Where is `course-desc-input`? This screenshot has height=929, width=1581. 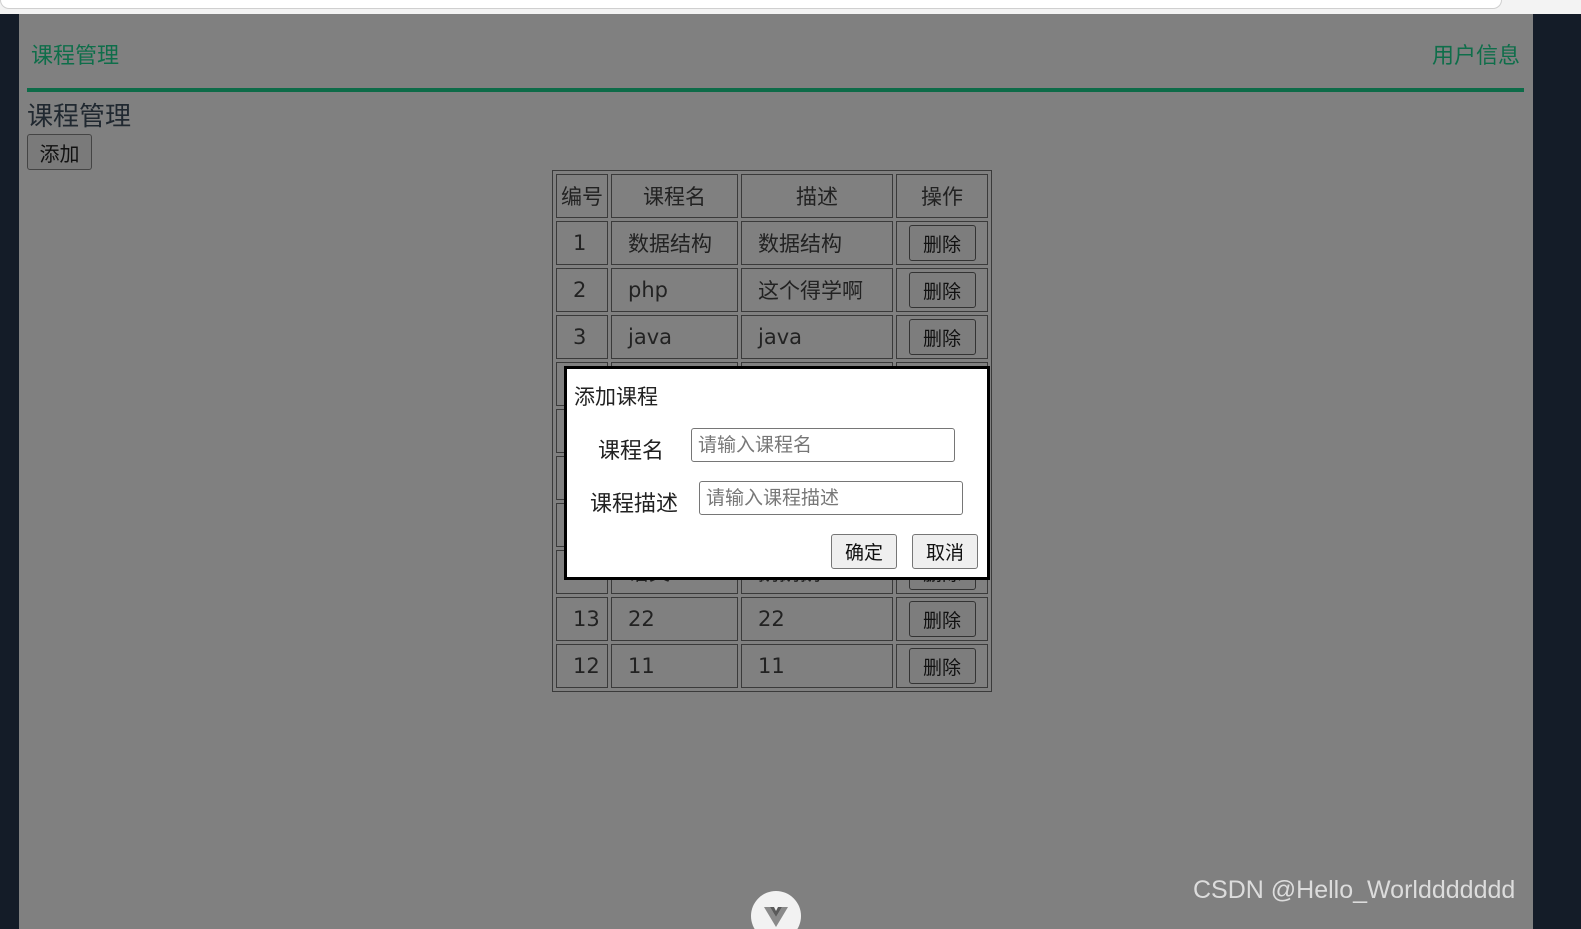
course-desc-input is located at coordinates (831, 498).